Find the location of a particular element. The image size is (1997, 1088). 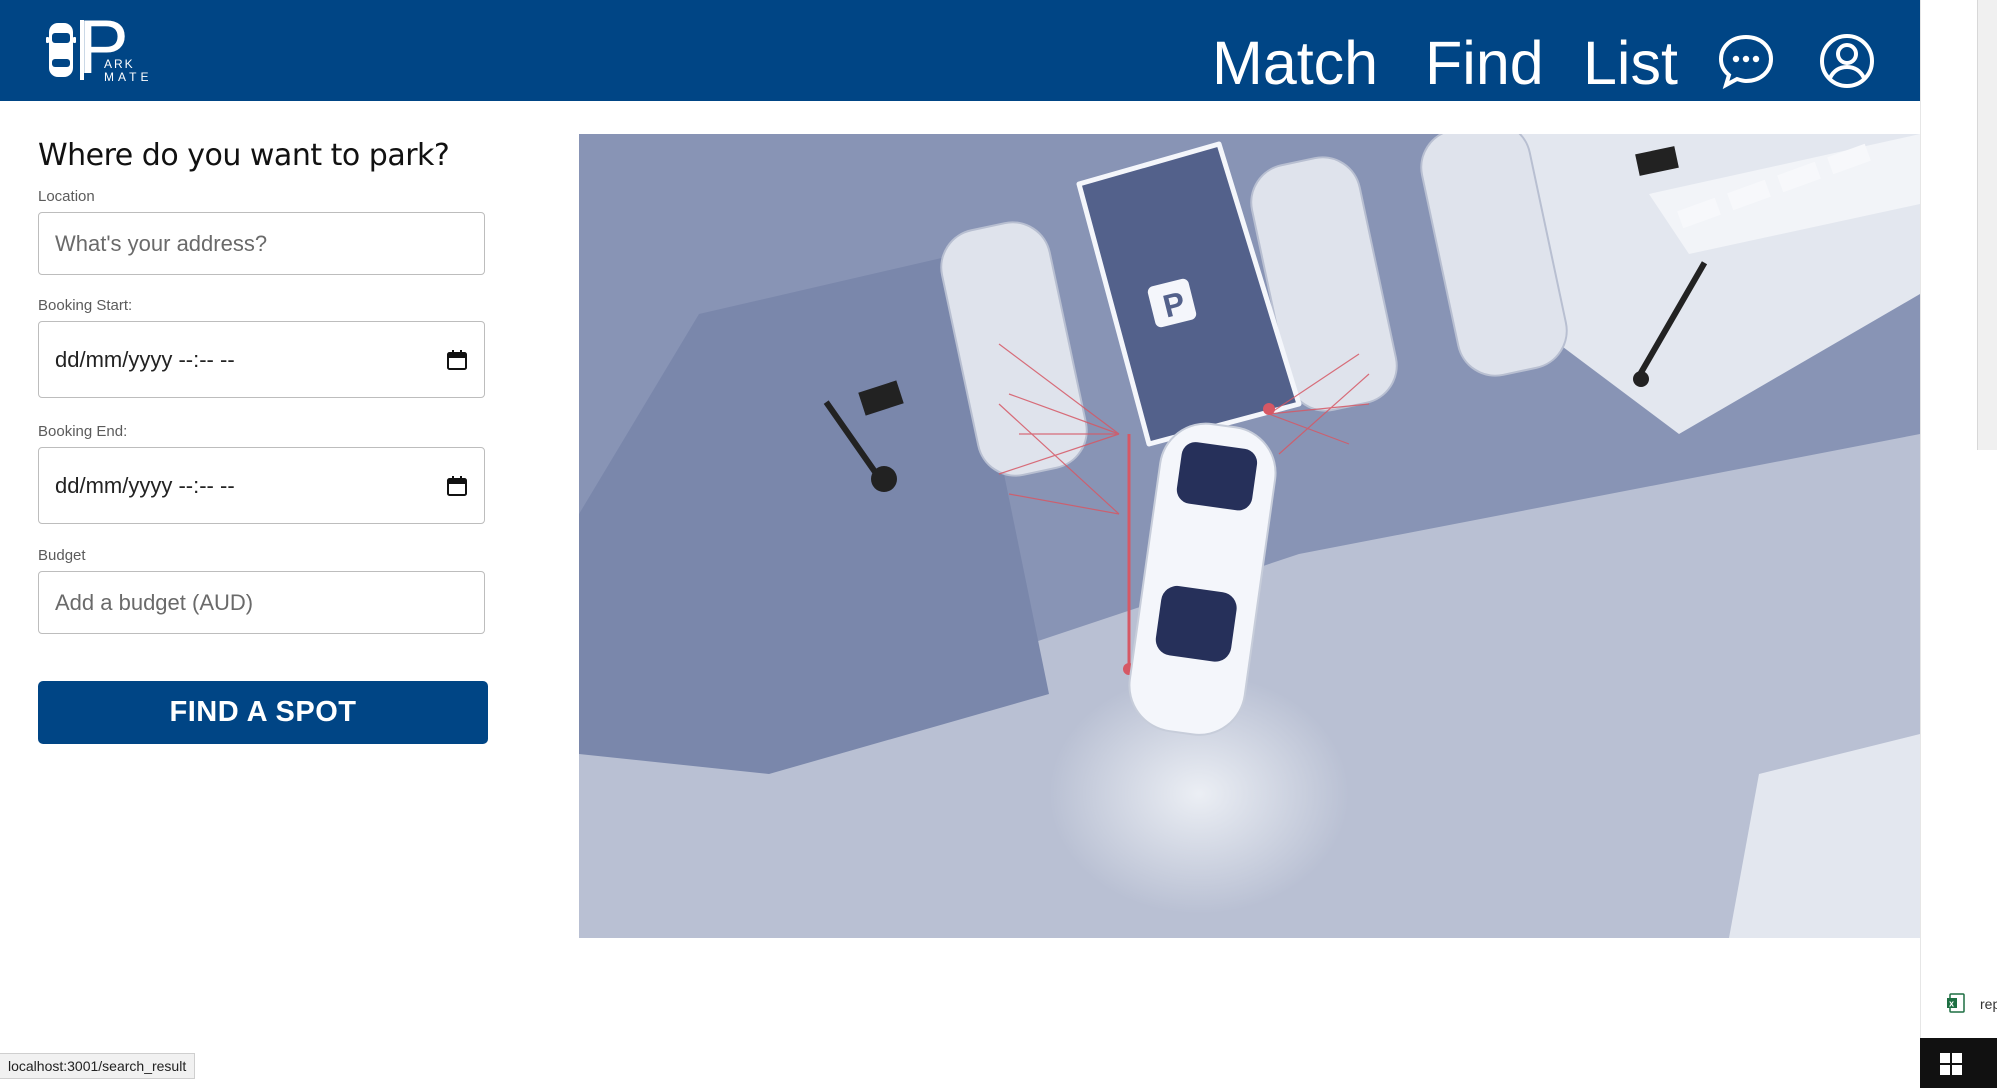

nav-link-find: Find is located at coordinates (1484, 63).